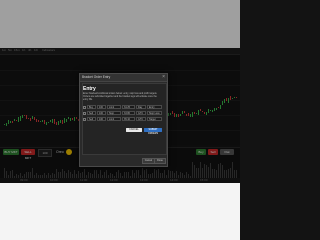  What do you see at coordinates (163, 77) in the screenshot?
I see `close-icon: ×` at bounding box center [163, 77].